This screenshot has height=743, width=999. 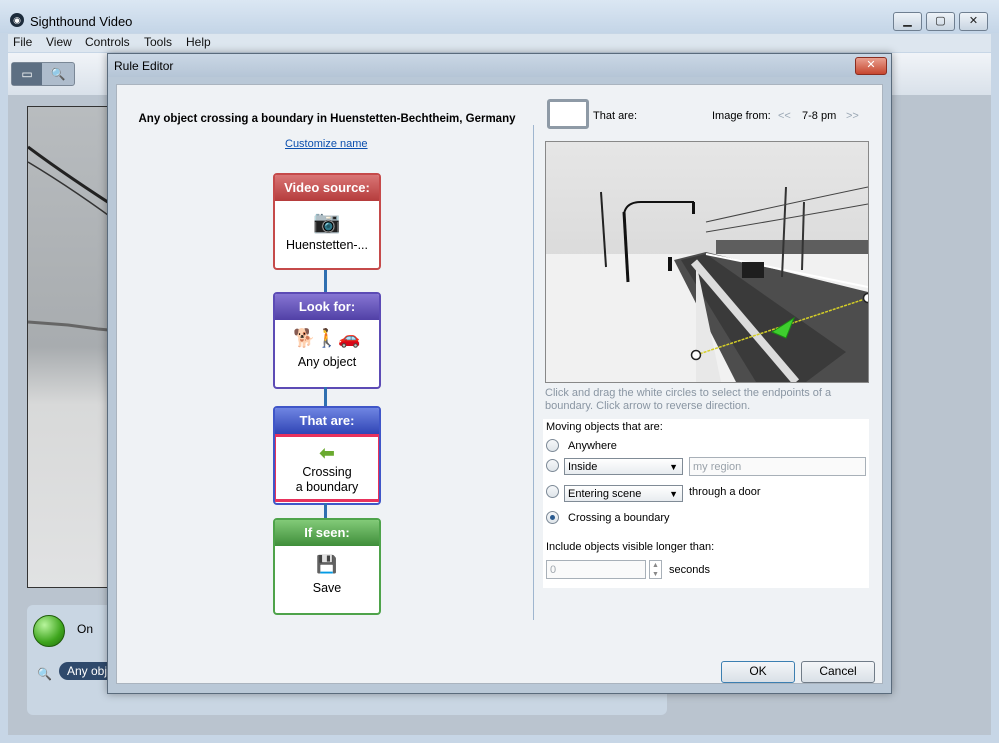 What do you see at coordinates (907, 21) in the screenshot?
I see `minimize-button: ▁` at bounding box center [907, 21].